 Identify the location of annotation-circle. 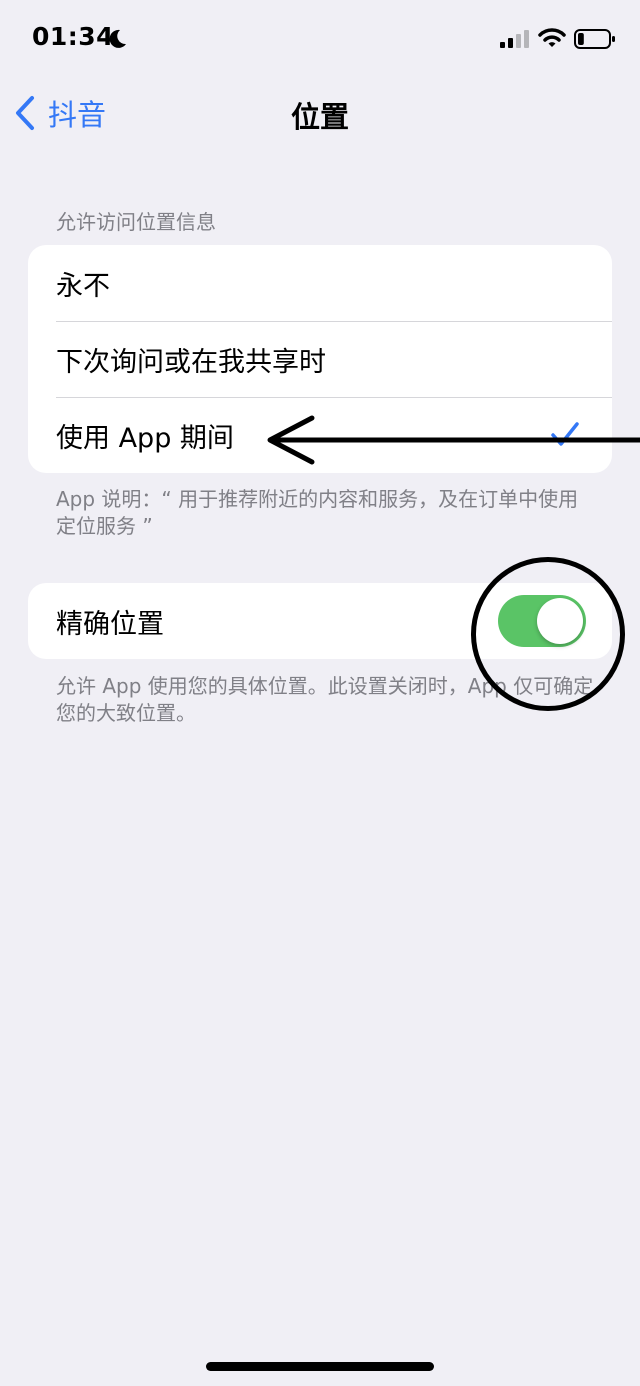
(548, 634).